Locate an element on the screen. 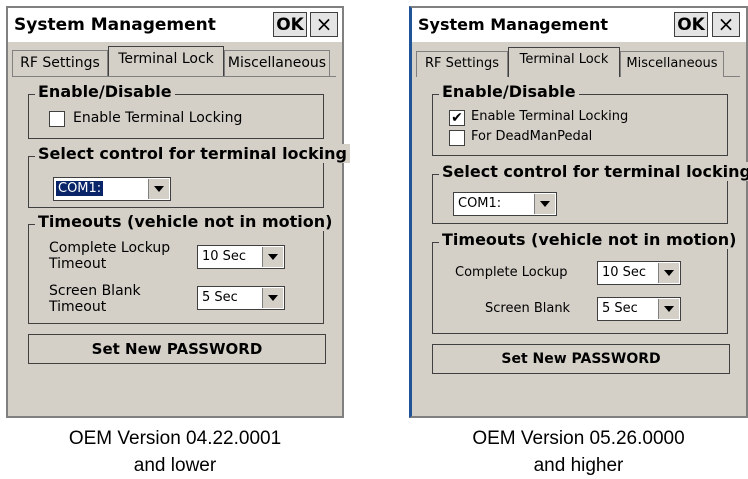 This screenshot has width=748, height=479. enable-disable-group: Enable/Disable Enable Terminal Locking is located at coordinates (176, 110).